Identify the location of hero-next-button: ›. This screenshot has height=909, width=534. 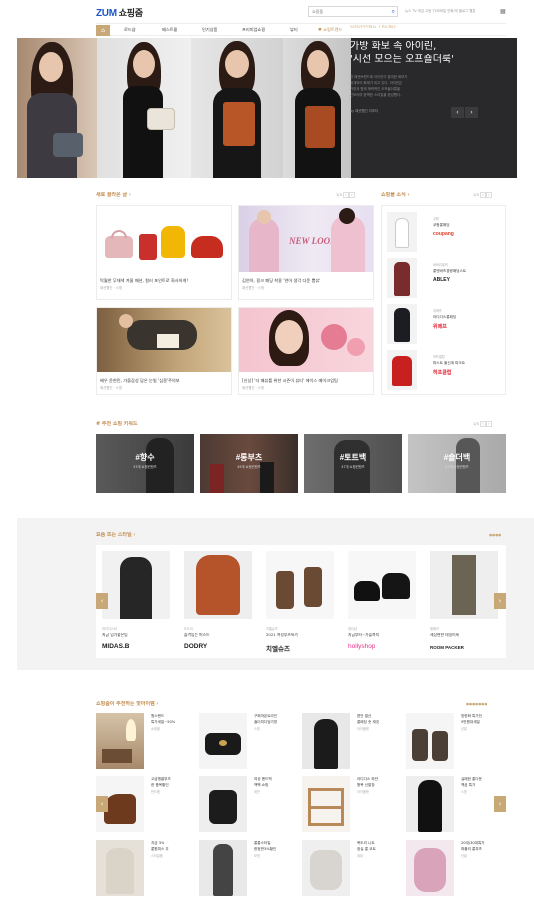
(471, 112).